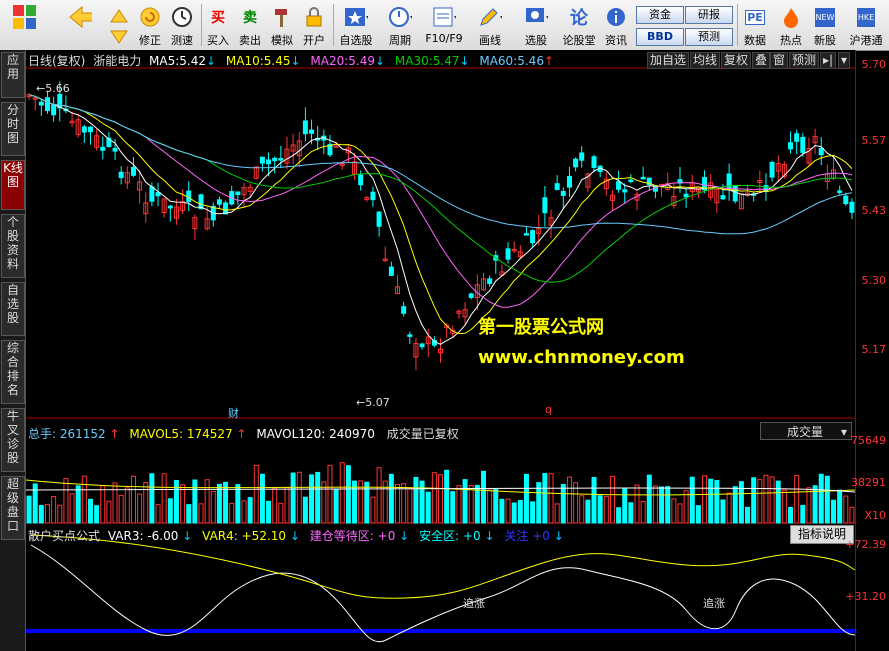  What do you see at coordinates (413, 61) in the screenshot?
I see `ma30-label: MA30:` at bounding box center [413, 61].